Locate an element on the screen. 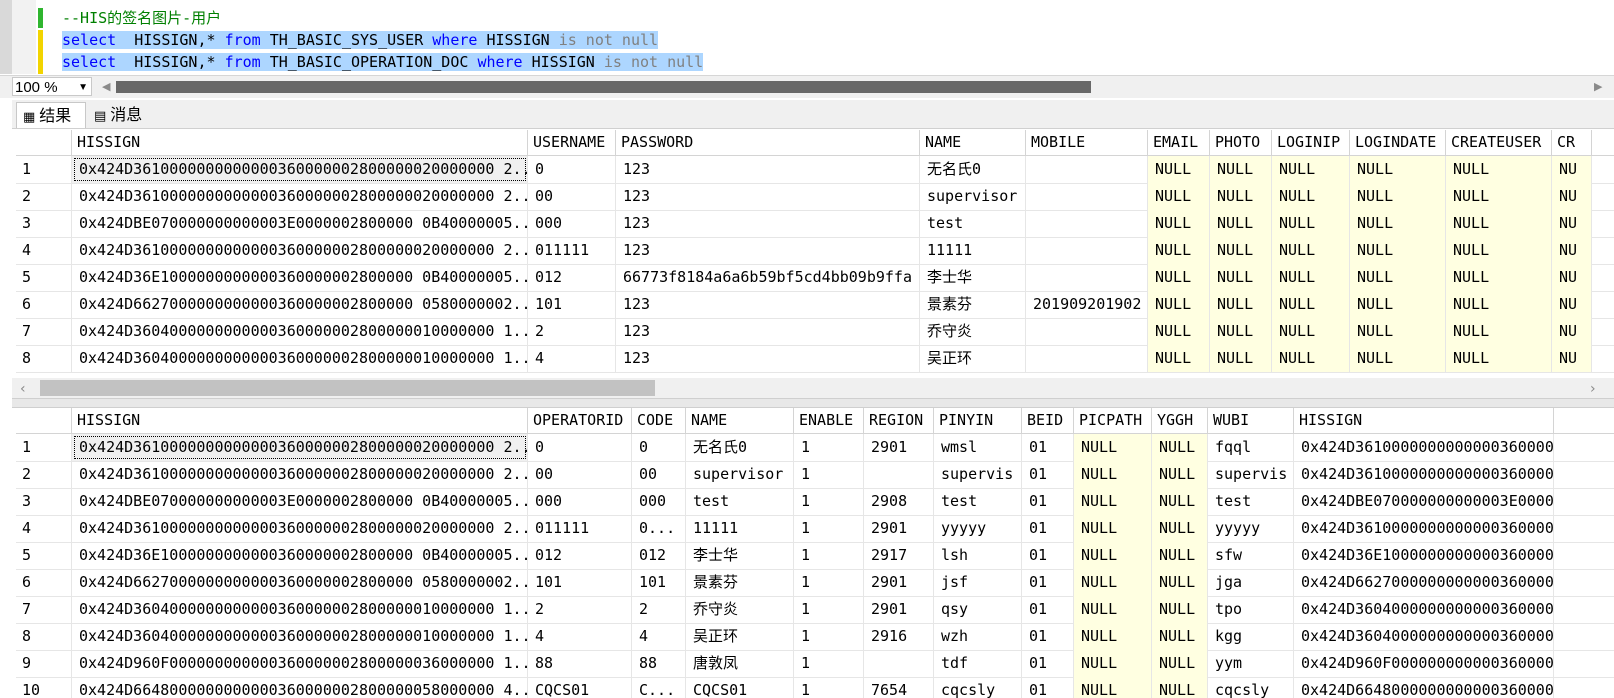 Image resolution: width=1614 pixels, height=698 pixels. grid-cell: 4 is located at coordinates (659, 636).